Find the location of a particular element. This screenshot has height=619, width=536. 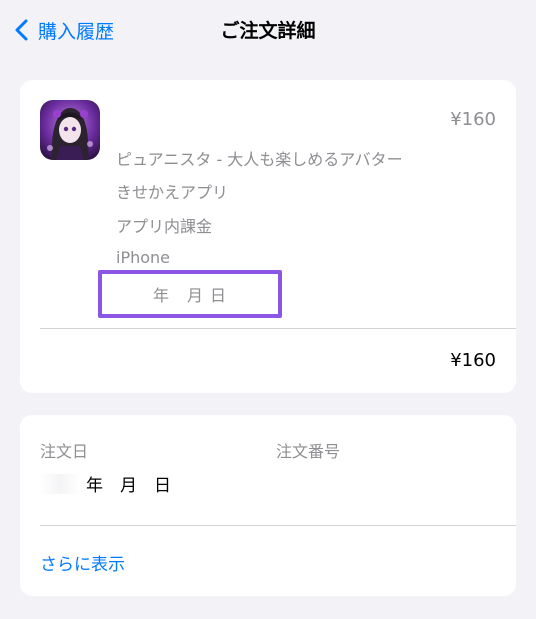

purchase-date: 年 月 日 is located at coordinates (190, 295).